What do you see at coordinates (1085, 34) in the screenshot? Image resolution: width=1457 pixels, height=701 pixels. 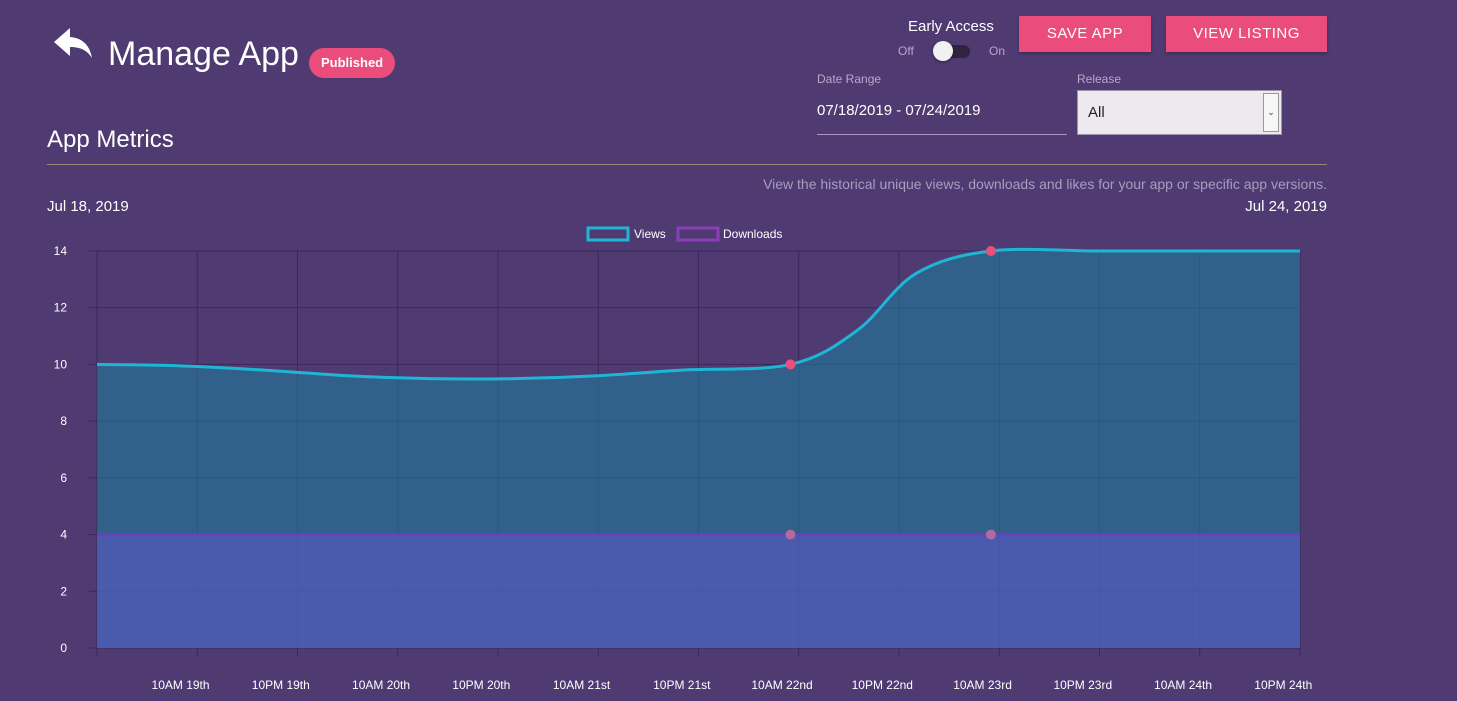 I see `save-app-button: SAVE APP` at bounding box center [1085, 34].